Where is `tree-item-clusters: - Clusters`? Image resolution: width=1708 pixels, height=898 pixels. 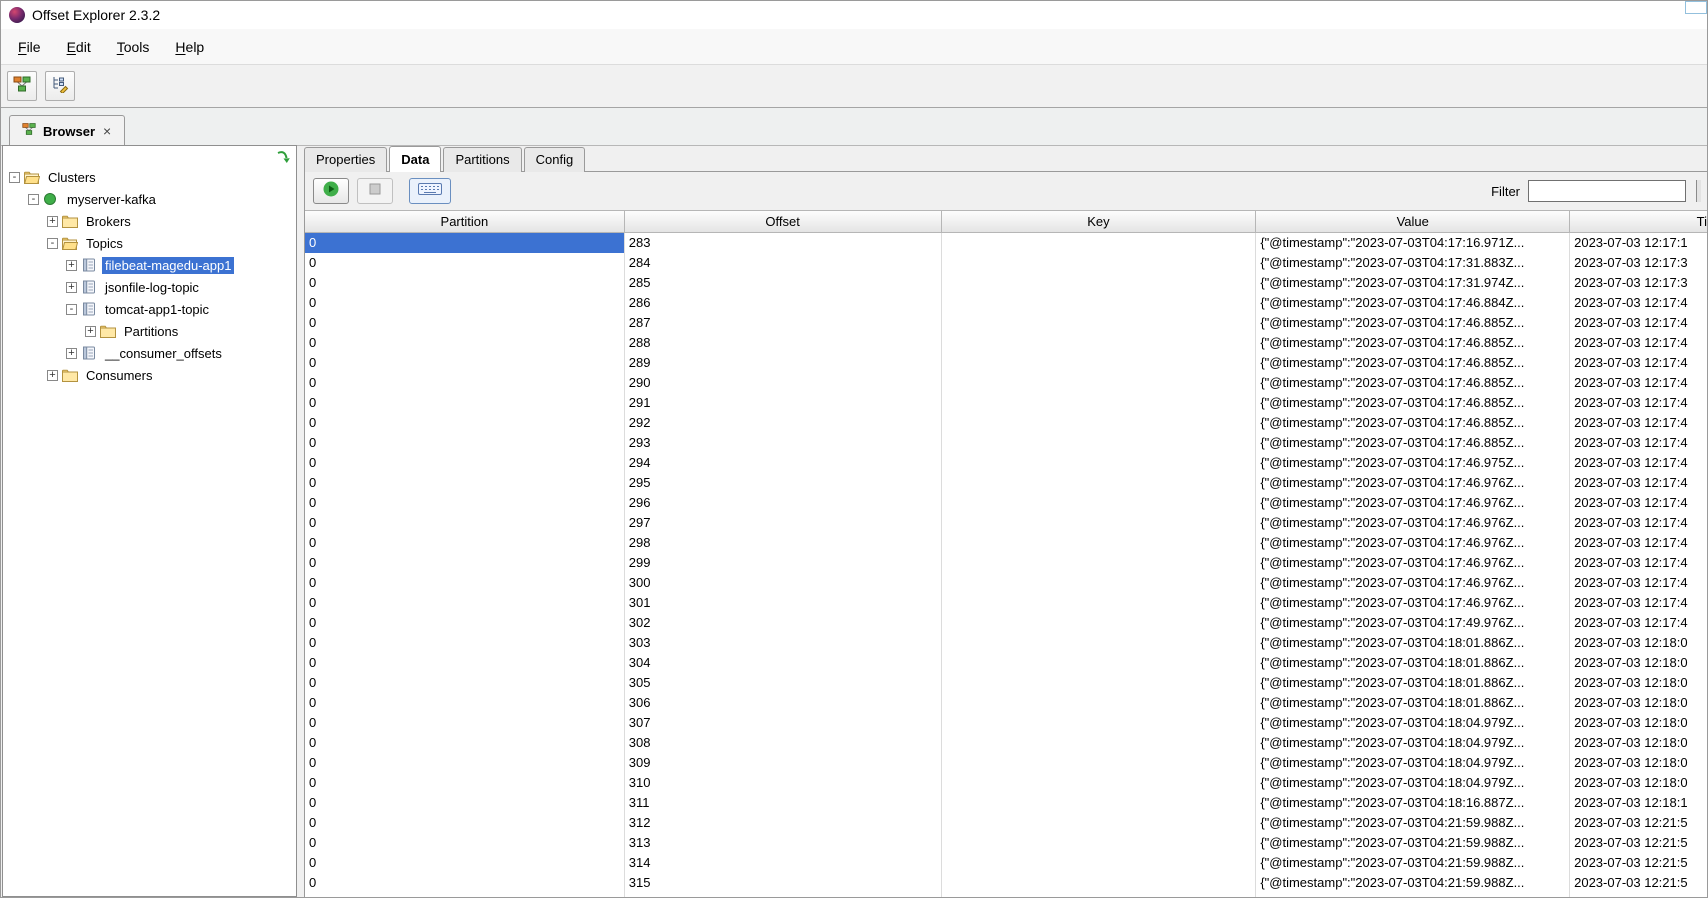 tree-item-clusters: - Clusters is located at coordinates (149, 177).